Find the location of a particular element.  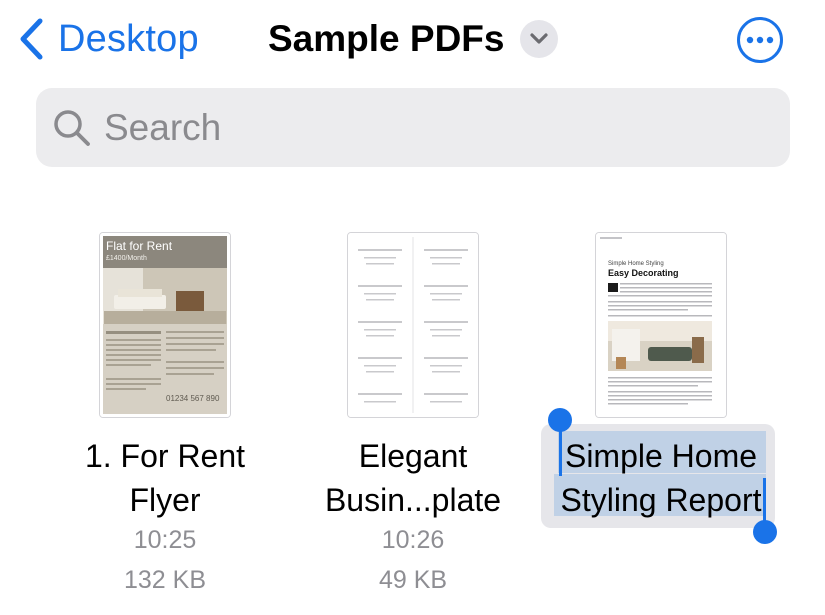

title-menu-button is located at coordinates (539, 39).